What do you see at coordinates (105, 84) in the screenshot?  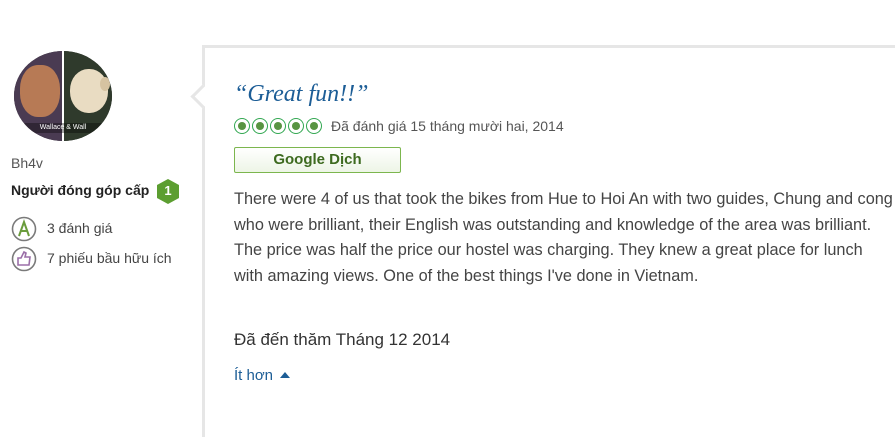 I see `avatar-ear` at bounding box center [105, 84].